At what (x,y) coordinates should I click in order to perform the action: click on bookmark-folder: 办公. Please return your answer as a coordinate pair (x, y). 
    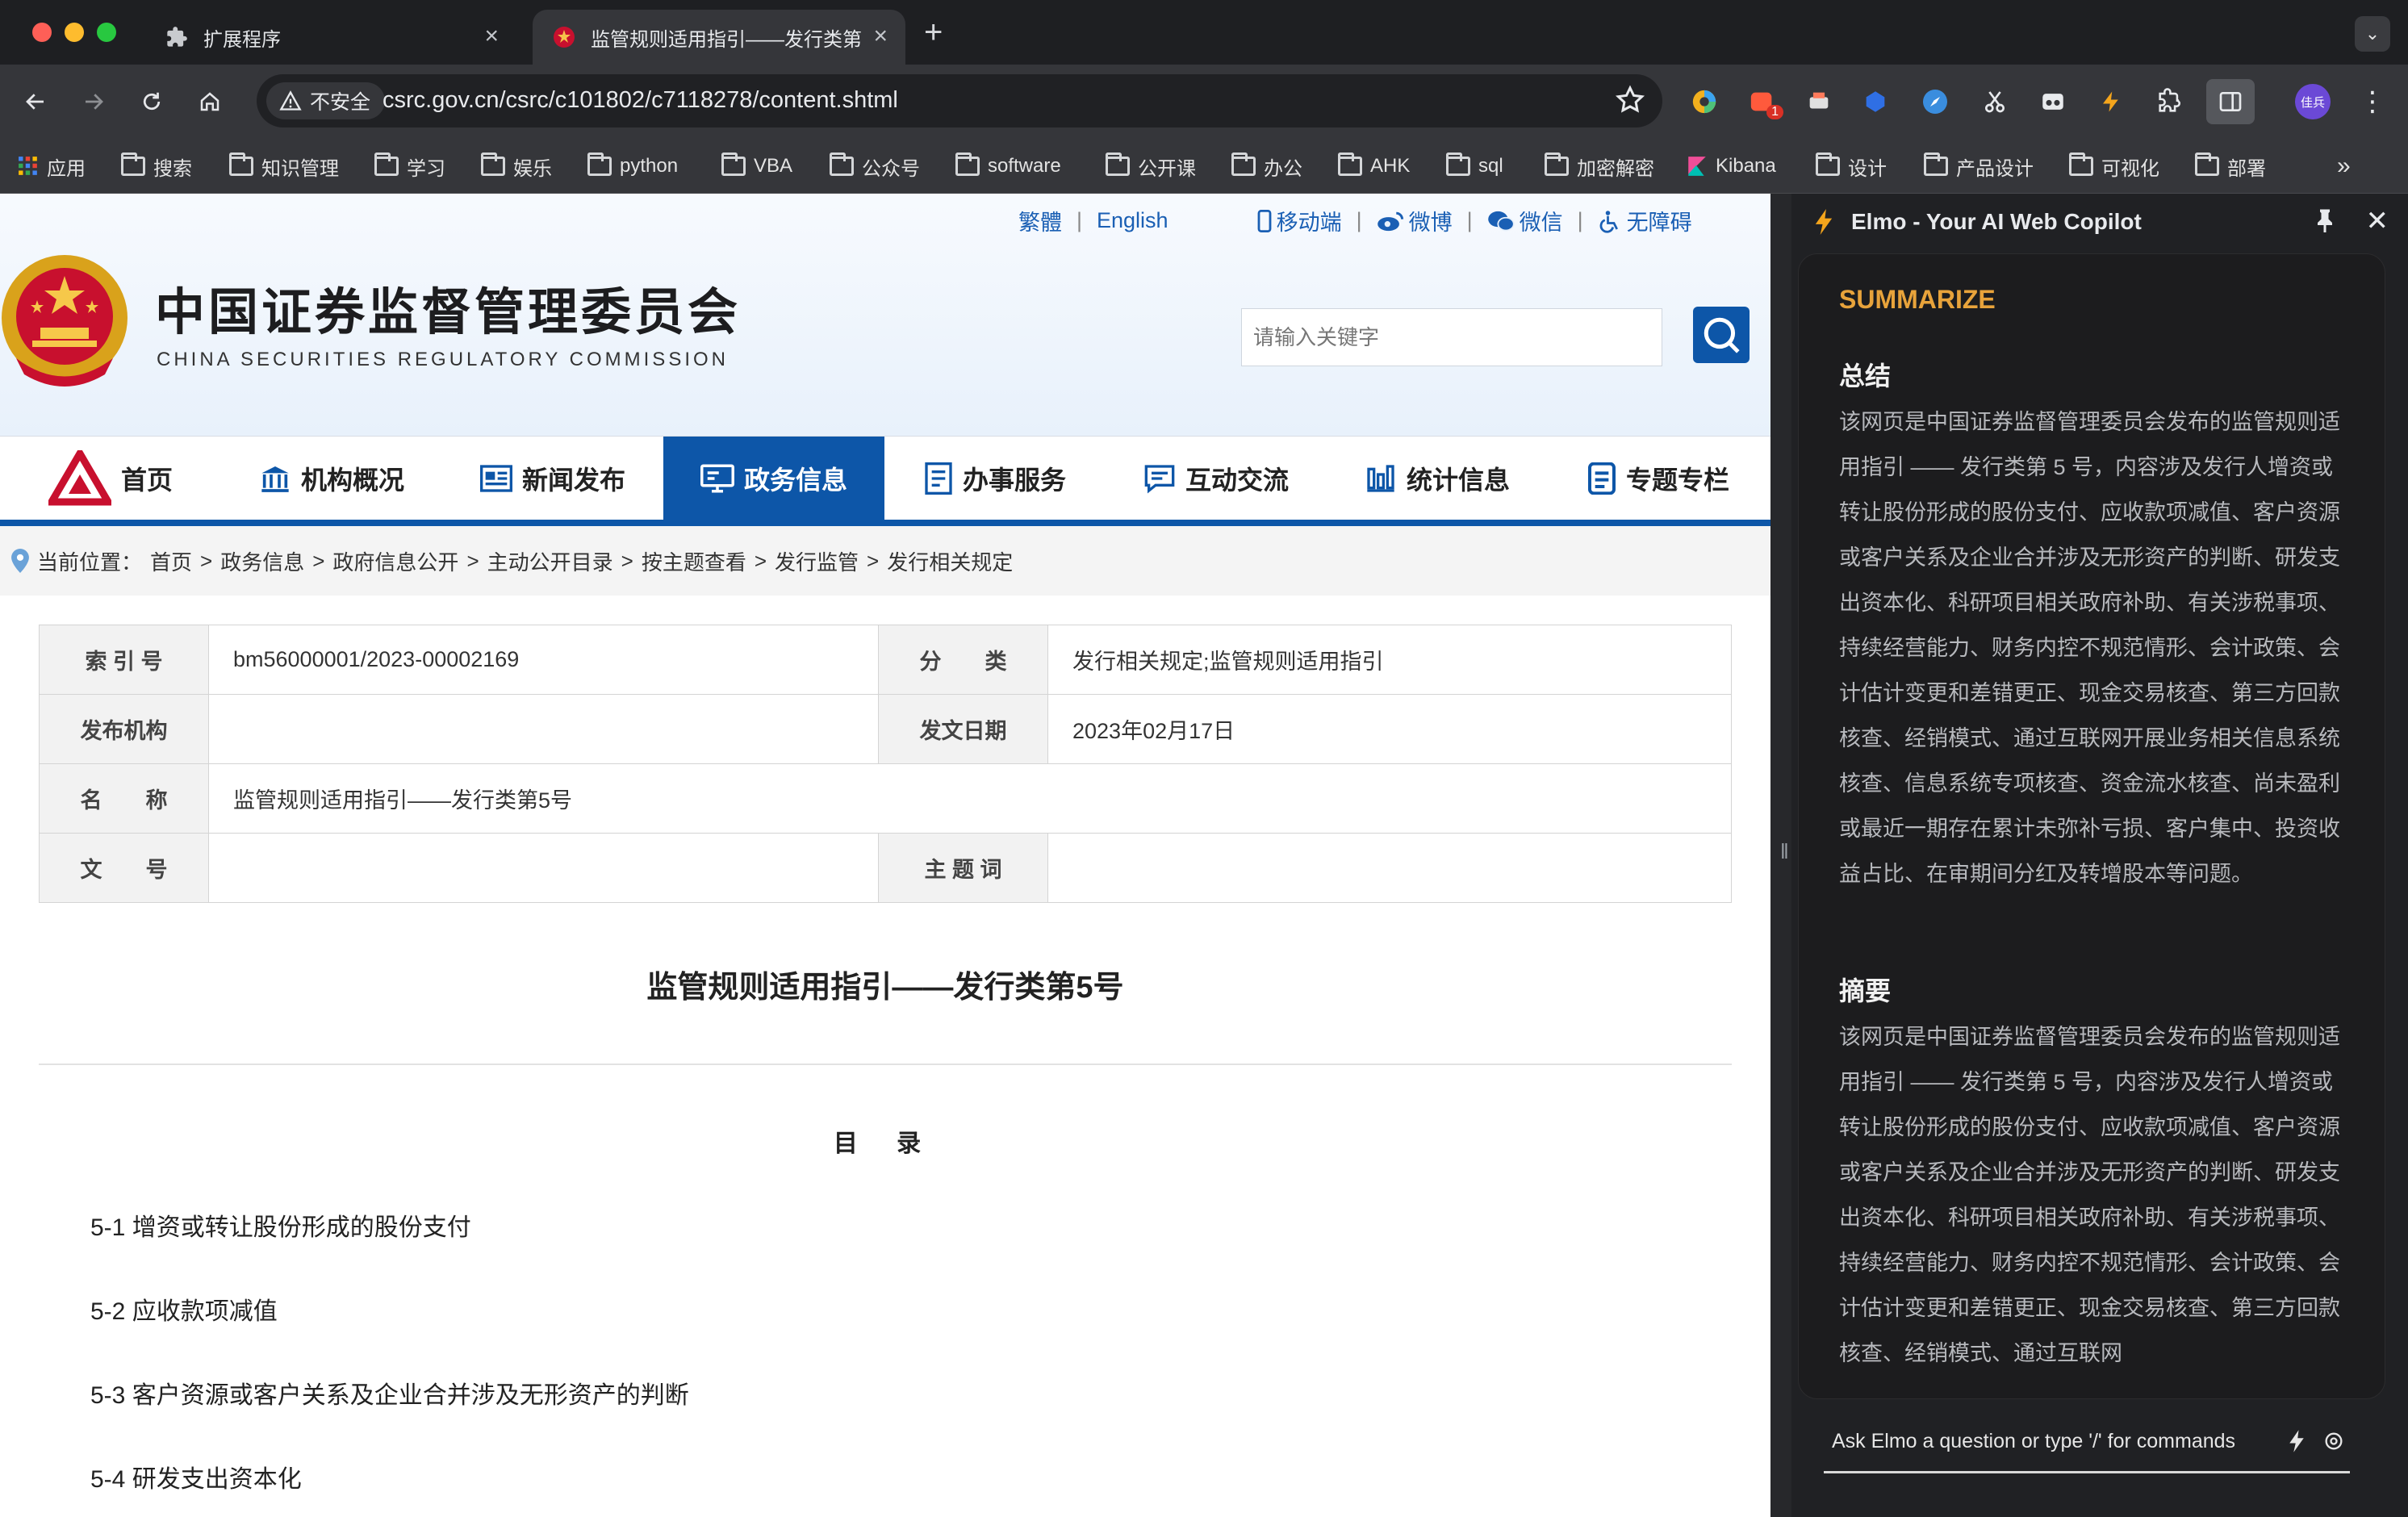
    Looking at the image, I should click on (1266, 166).